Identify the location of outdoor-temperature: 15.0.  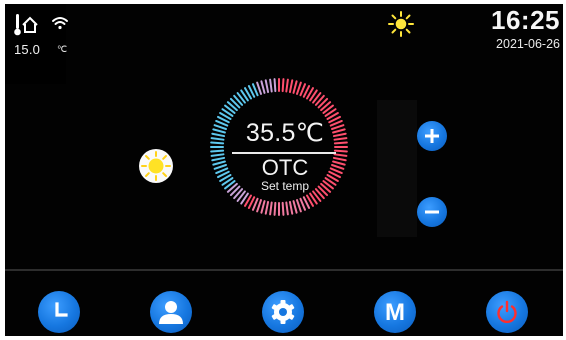
(27, 49).